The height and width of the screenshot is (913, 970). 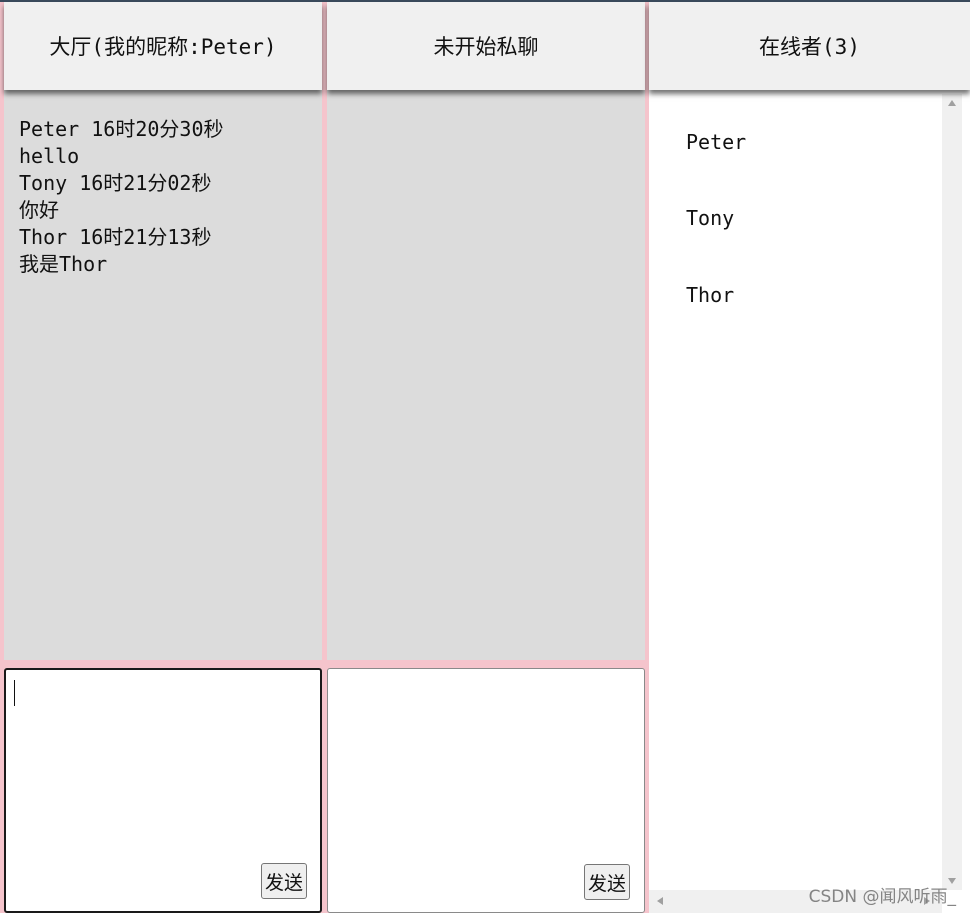 What do you see at coordinates (486, 790) in the screenshot?
I see `private-message-input: 发送` at bounding box center [486, 790].